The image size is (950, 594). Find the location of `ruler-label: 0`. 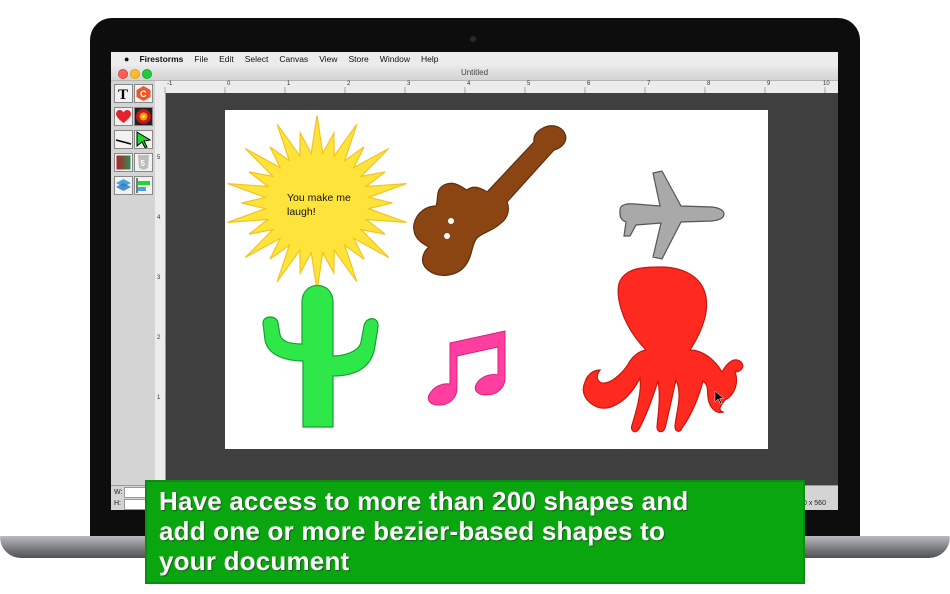

ruler-label: 0 is located at coordinates (229, 84).